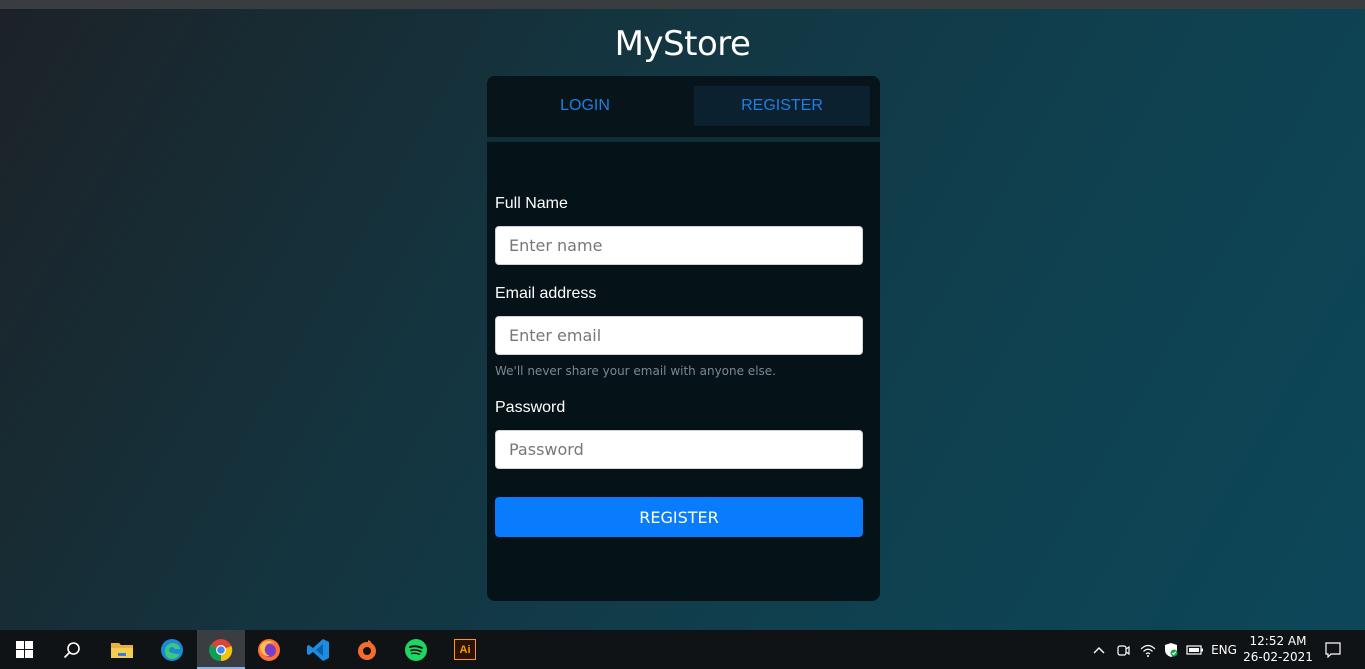 This screenshot has width=1365, height=669. I want to click on language-indicator: ENG, so click(1224, 649).